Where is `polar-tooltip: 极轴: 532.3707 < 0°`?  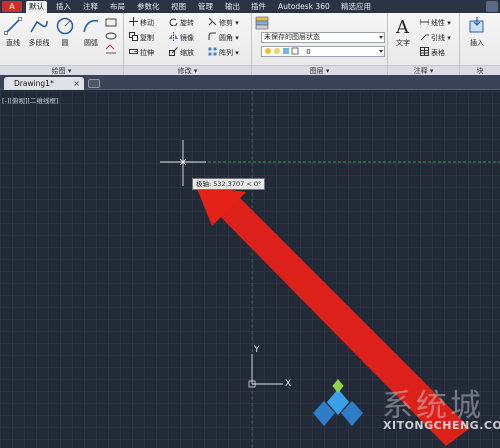
polar-tooltip: 极轴: 532.3707 < 0° is located at coordinates (229, 184).